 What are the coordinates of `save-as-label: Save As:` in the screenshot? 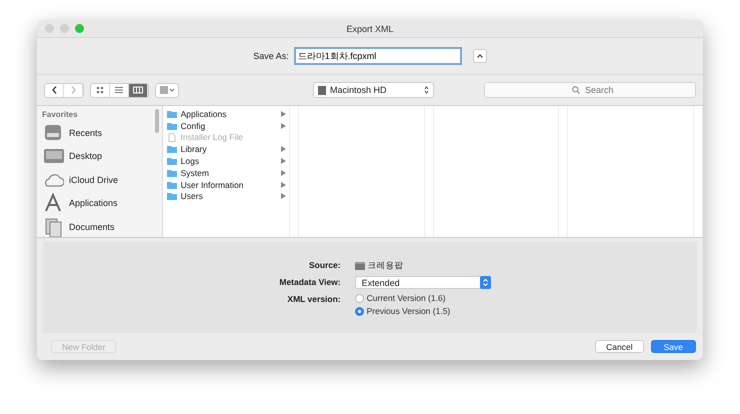 It's located at (271, 56).